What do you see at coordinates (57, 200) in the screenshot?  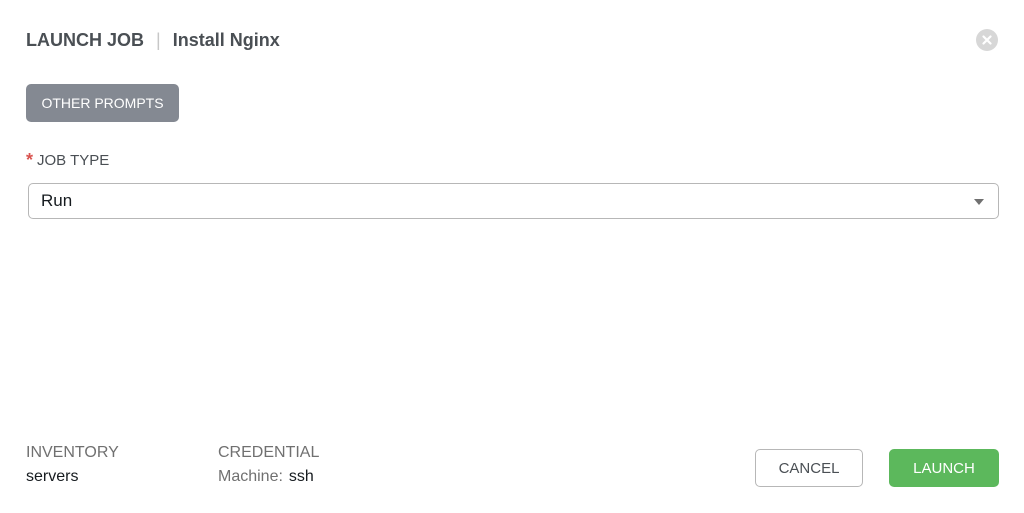 I see `job-type-selected-value: Run` at bounding box center [57, 200].